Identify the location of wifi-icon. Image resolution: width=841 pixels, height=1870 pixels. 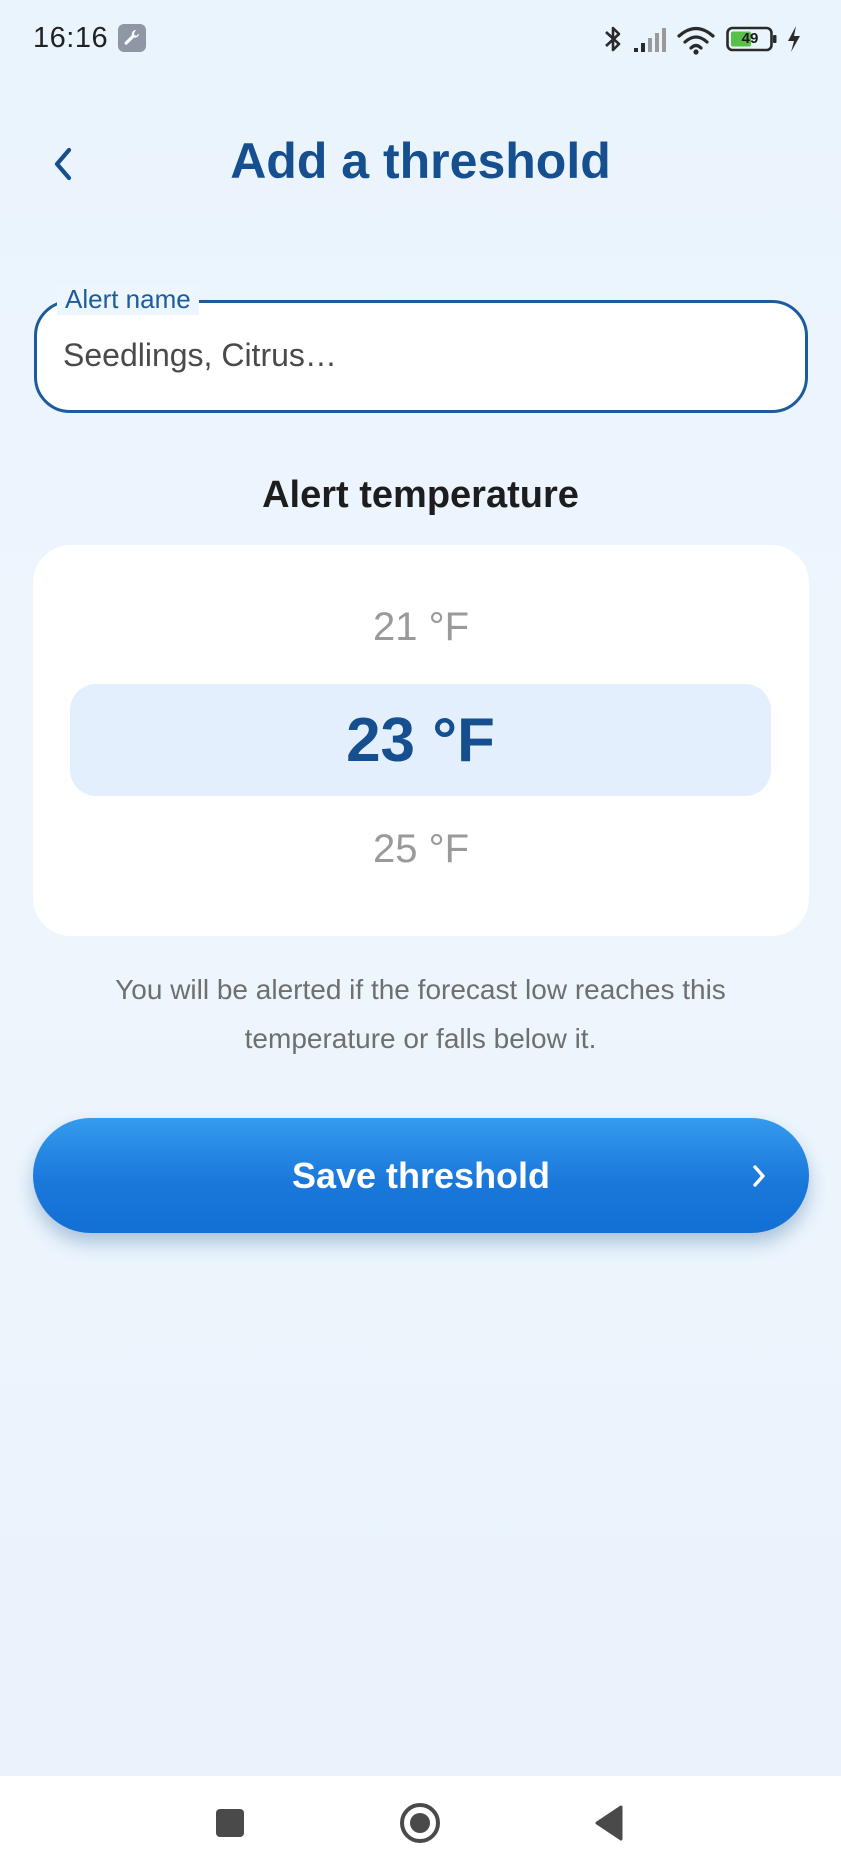
(696, 41).